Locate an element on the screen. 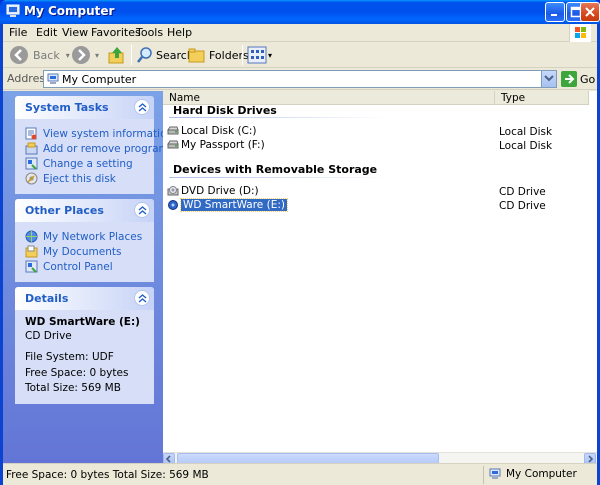 The image size is (600, 485). back-label: Back is located at coordinates (46, 55).